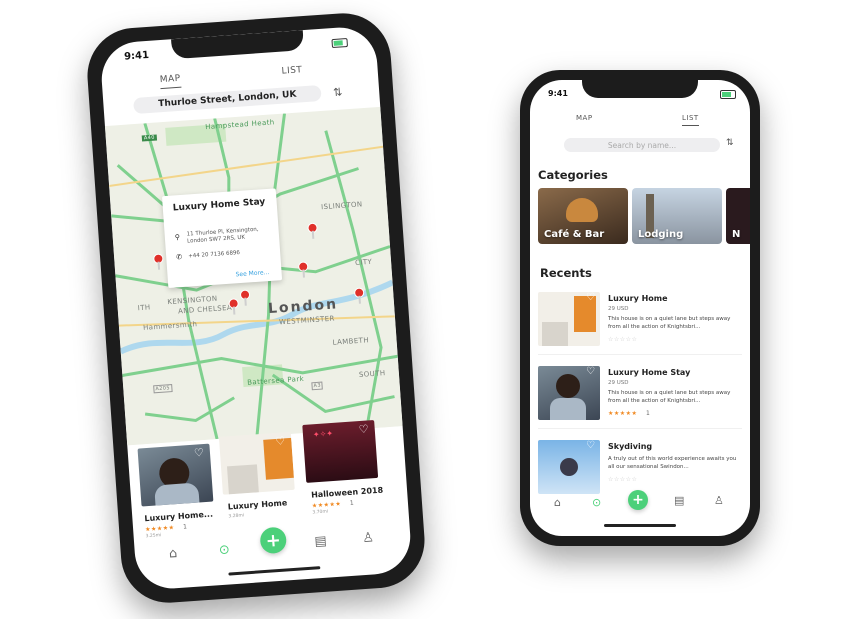 This screenshot has height=619, width=850. I want to click on category-more: N, so click(738, 216).